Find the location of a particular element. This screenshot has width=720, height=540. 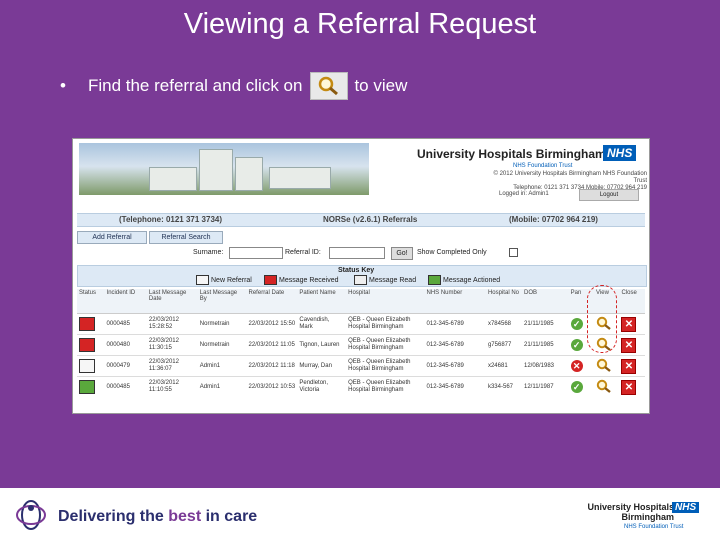

show-completed-checkbox is located at coordinates (513, 252).